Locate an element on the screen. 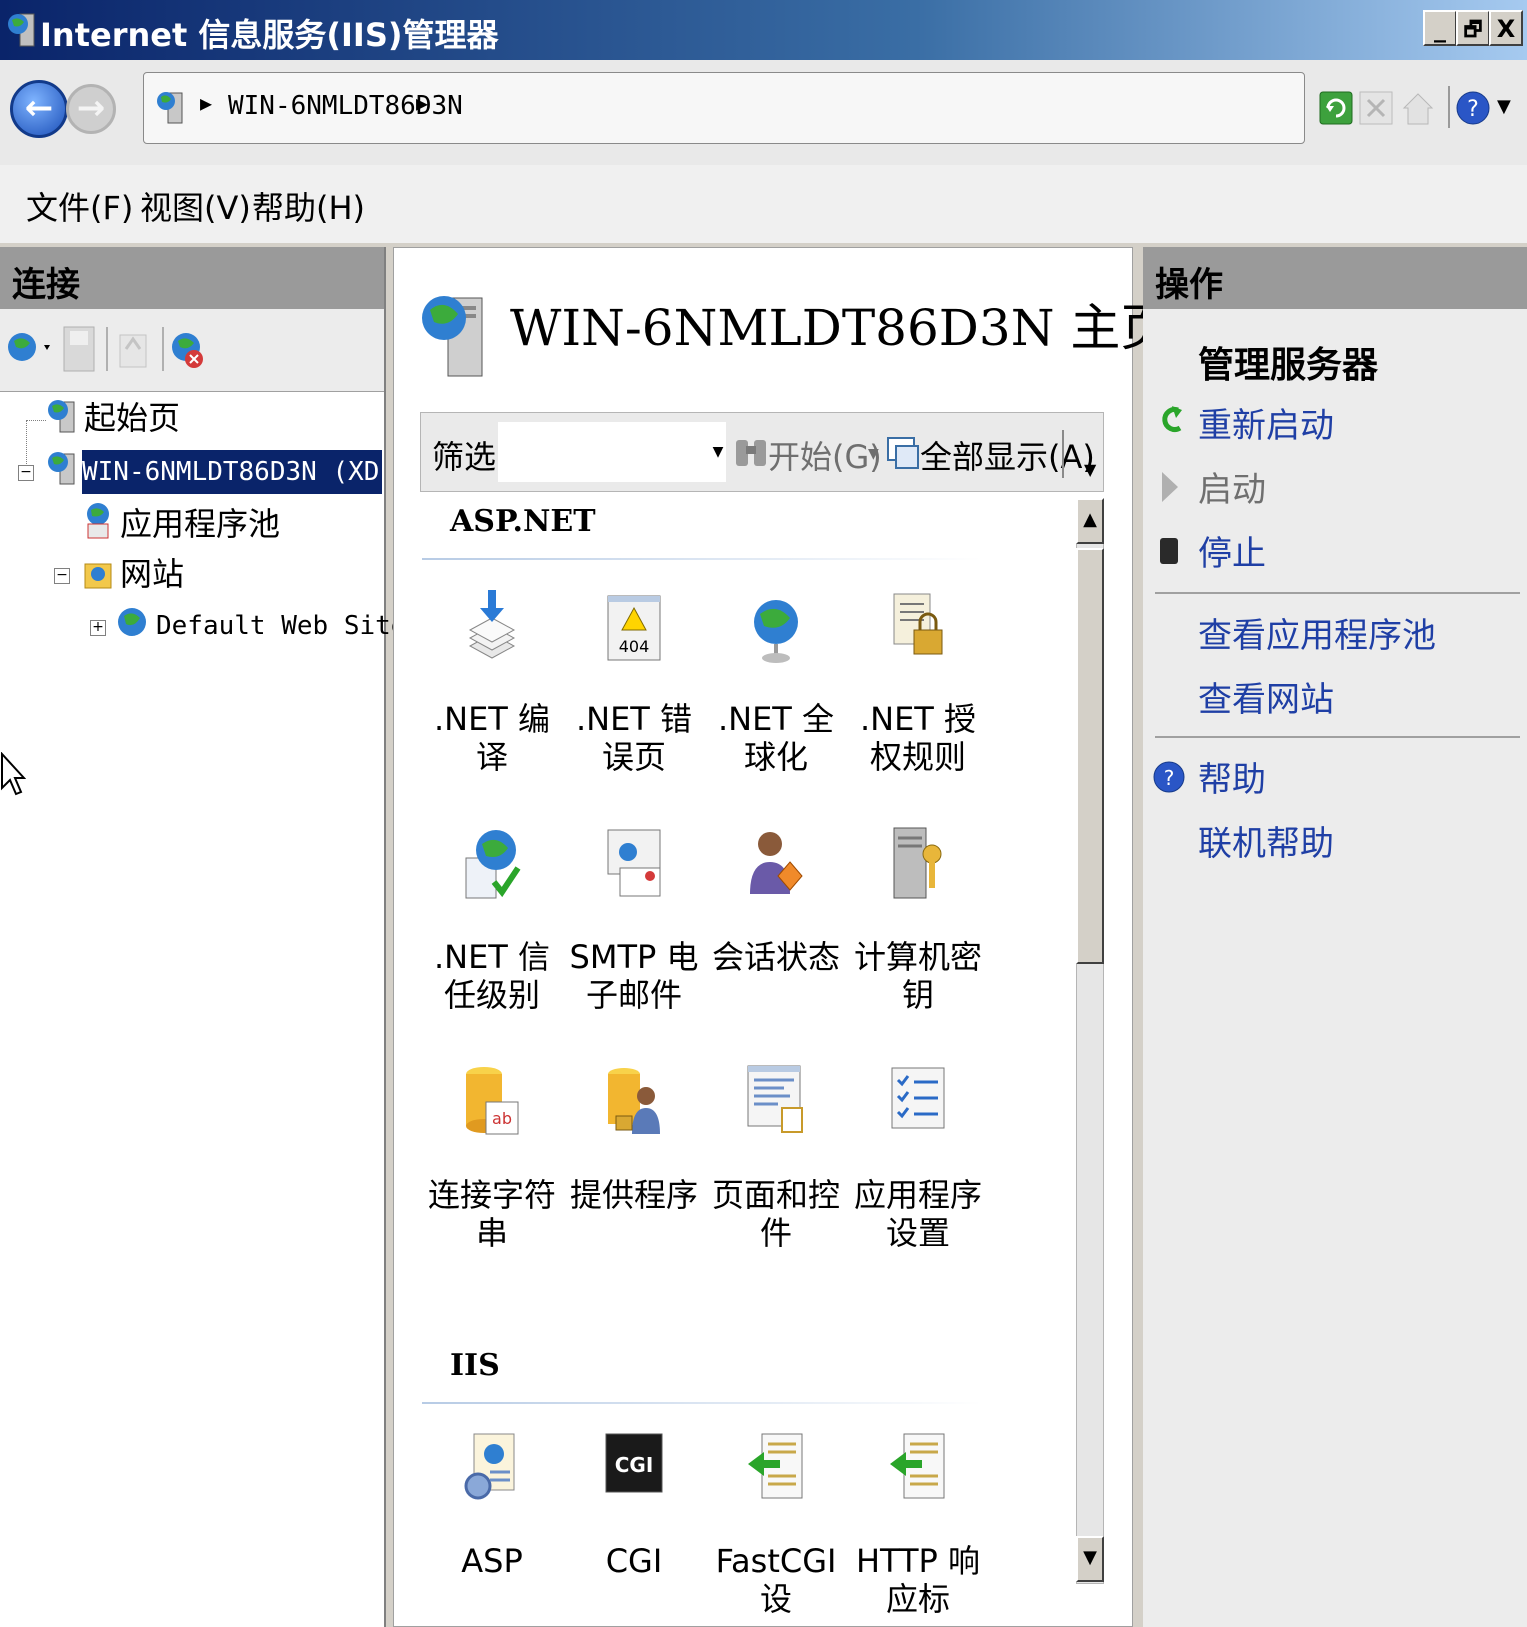 This screenshot has height=1627, width=1527. app-pools-icon is located at coordinates (98, 521).